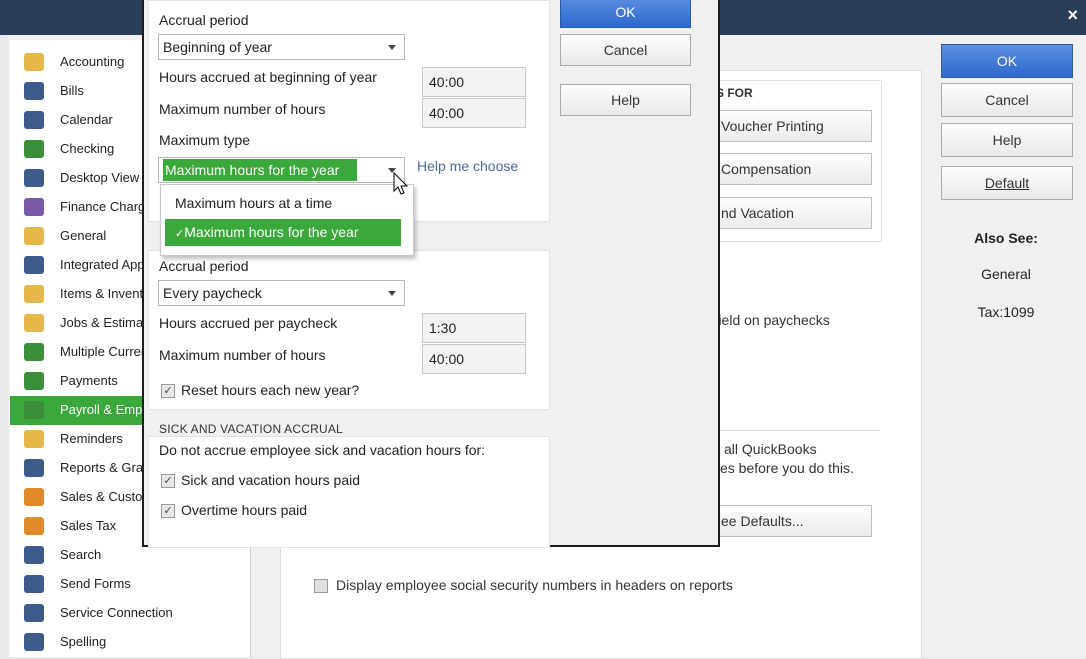 The width and height of the screenshot is (1086, 659). What do you see at coordinates (1006, 312) in the screenshot?
I see `also-see-tax1099-link: Tax:1099` at bounding box center [1006, 312].